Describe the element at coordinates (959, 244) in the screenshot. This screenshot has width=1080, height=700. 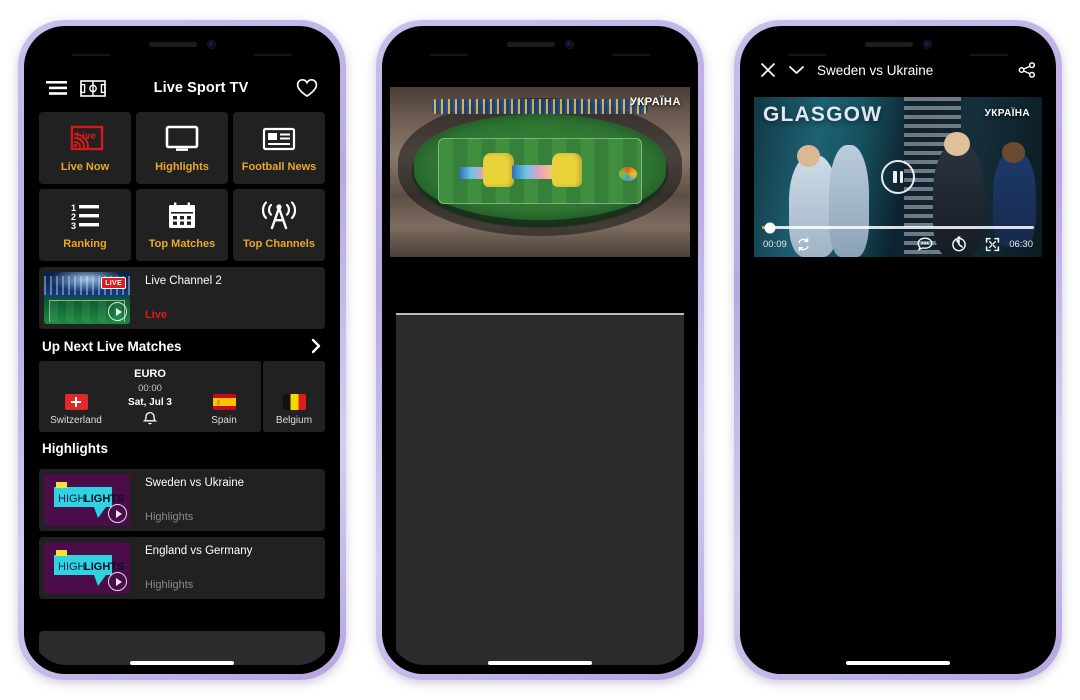
I see `playback-speed-icon` at that location.